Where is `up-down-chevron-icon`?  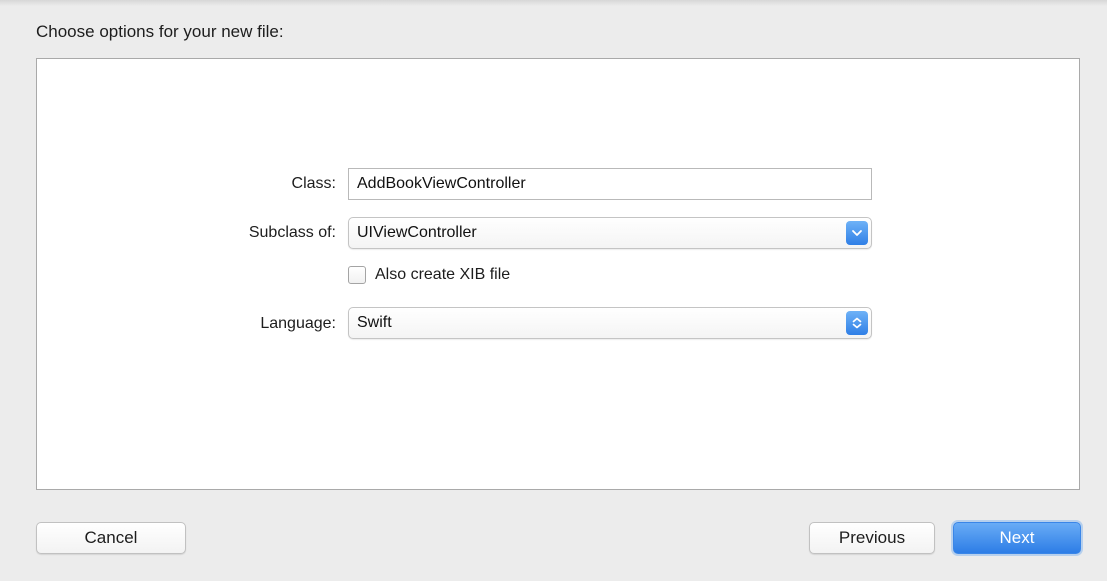 up-down-chevron-icon is located at coordinates (857, 323).